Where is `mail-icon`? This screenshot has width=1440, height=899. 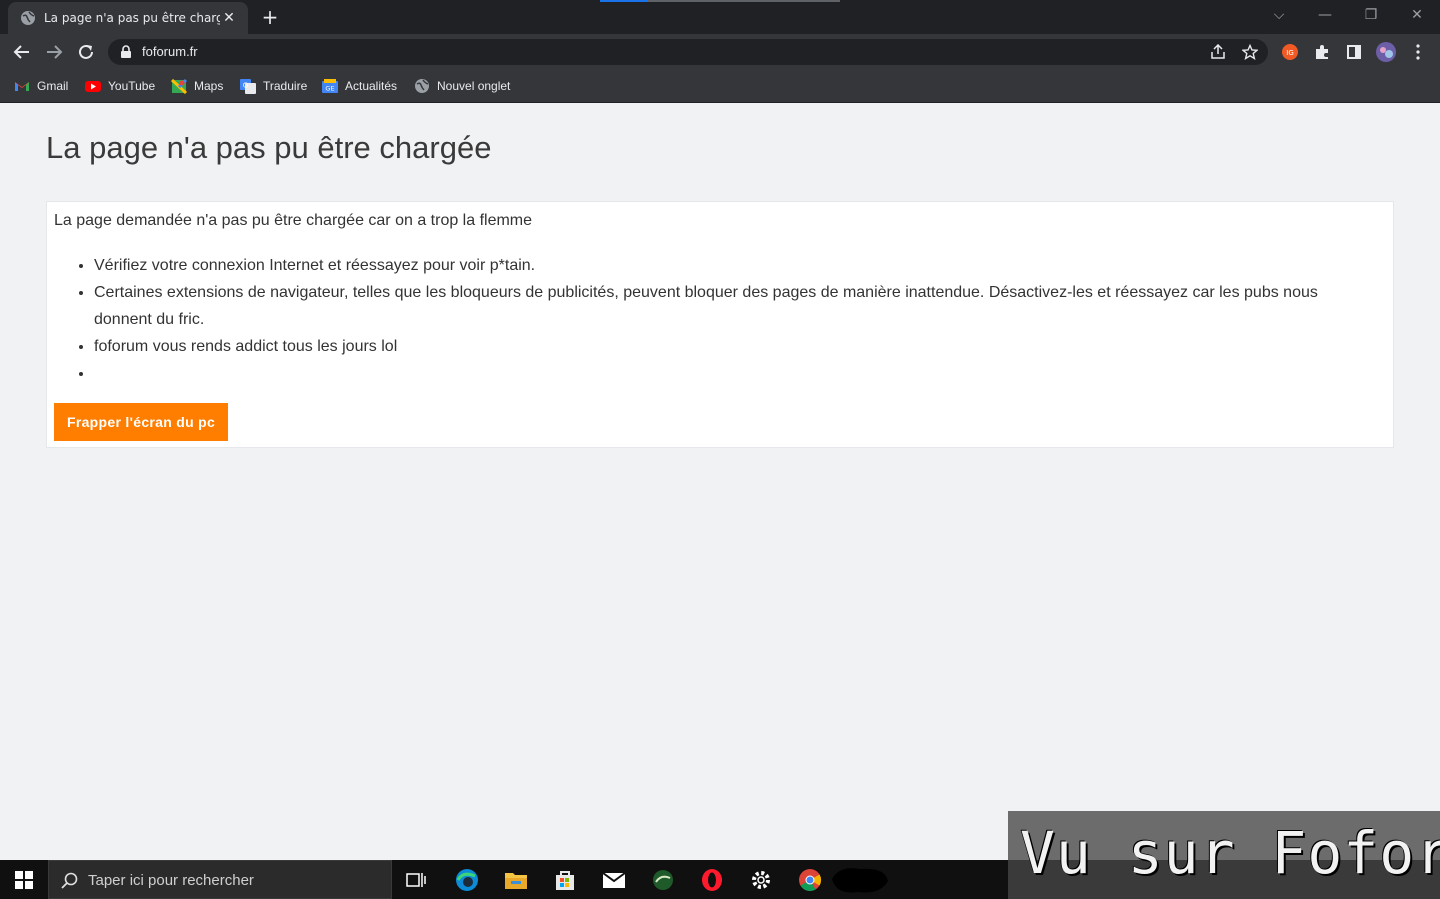 mail-icon is located at coordinates (614, 880).